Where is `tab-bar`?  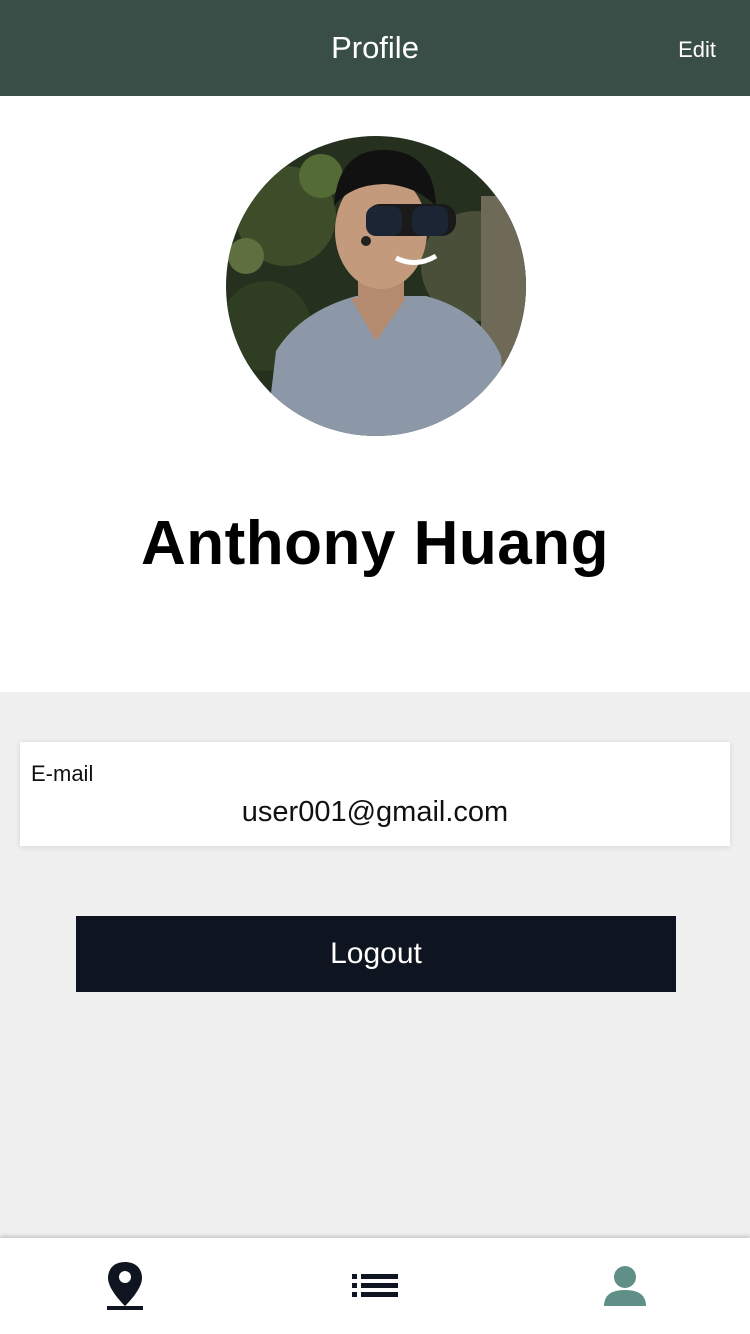 tab-bar is located at coordinates (375, 1286).